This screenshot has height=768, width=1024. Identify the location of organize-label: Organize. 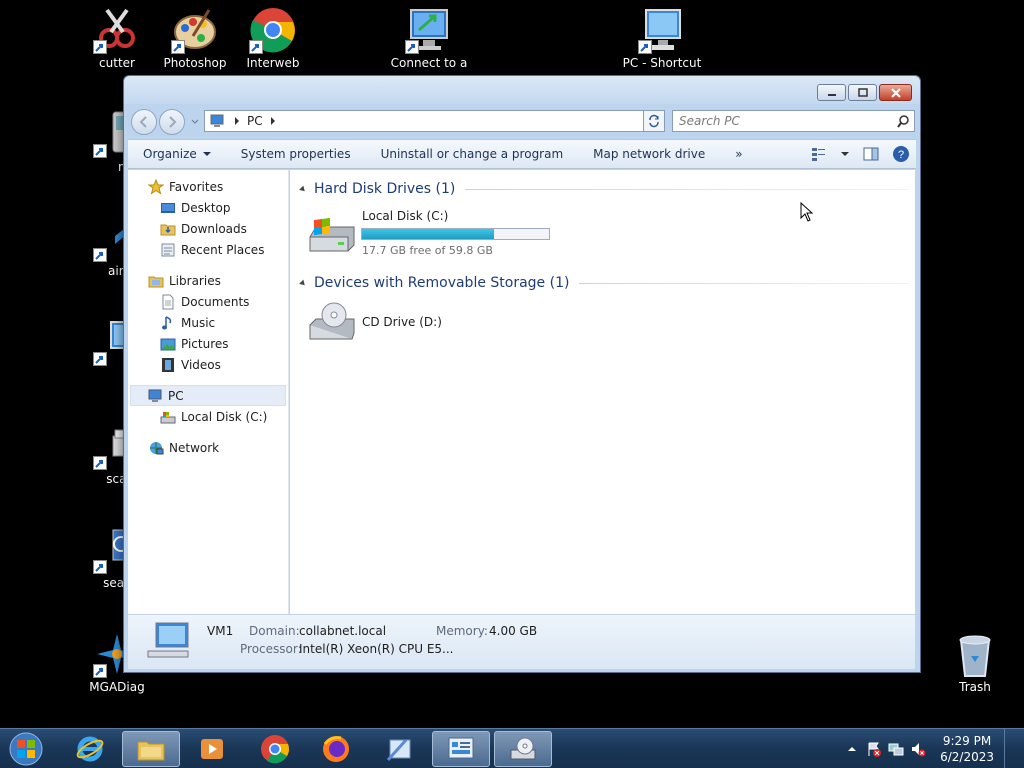
(170, 154).